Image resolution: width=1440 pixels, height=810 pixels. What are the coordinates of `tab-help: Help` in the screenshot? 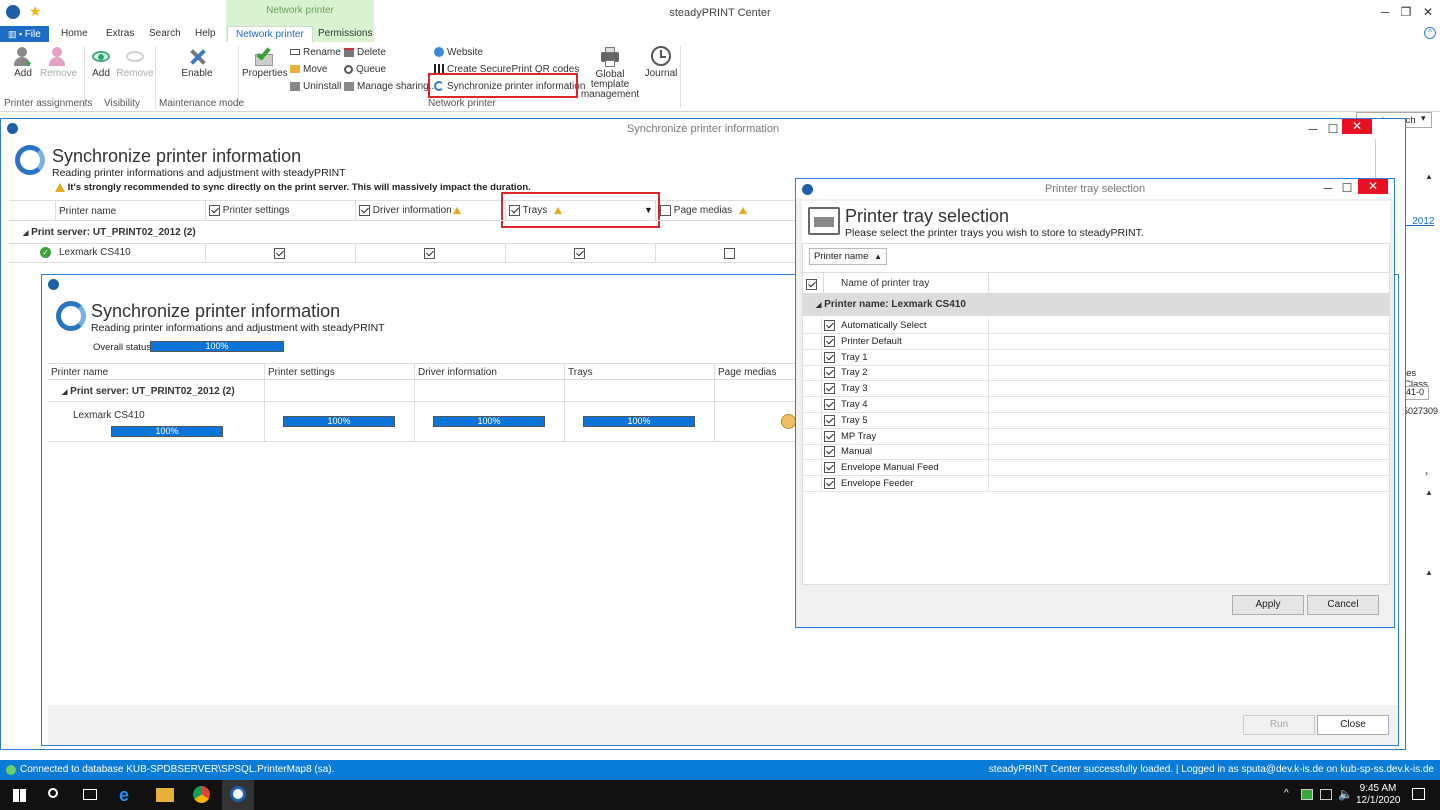 It's located at (205, 34).